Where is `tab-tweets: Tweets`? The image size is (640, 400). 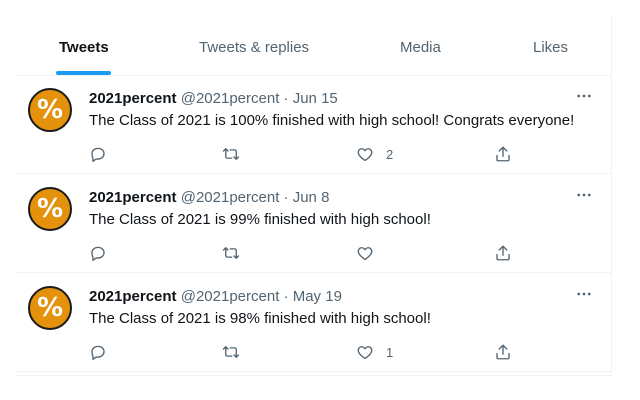 tab-tweets: Tweets is located at coordinates (84, 45).